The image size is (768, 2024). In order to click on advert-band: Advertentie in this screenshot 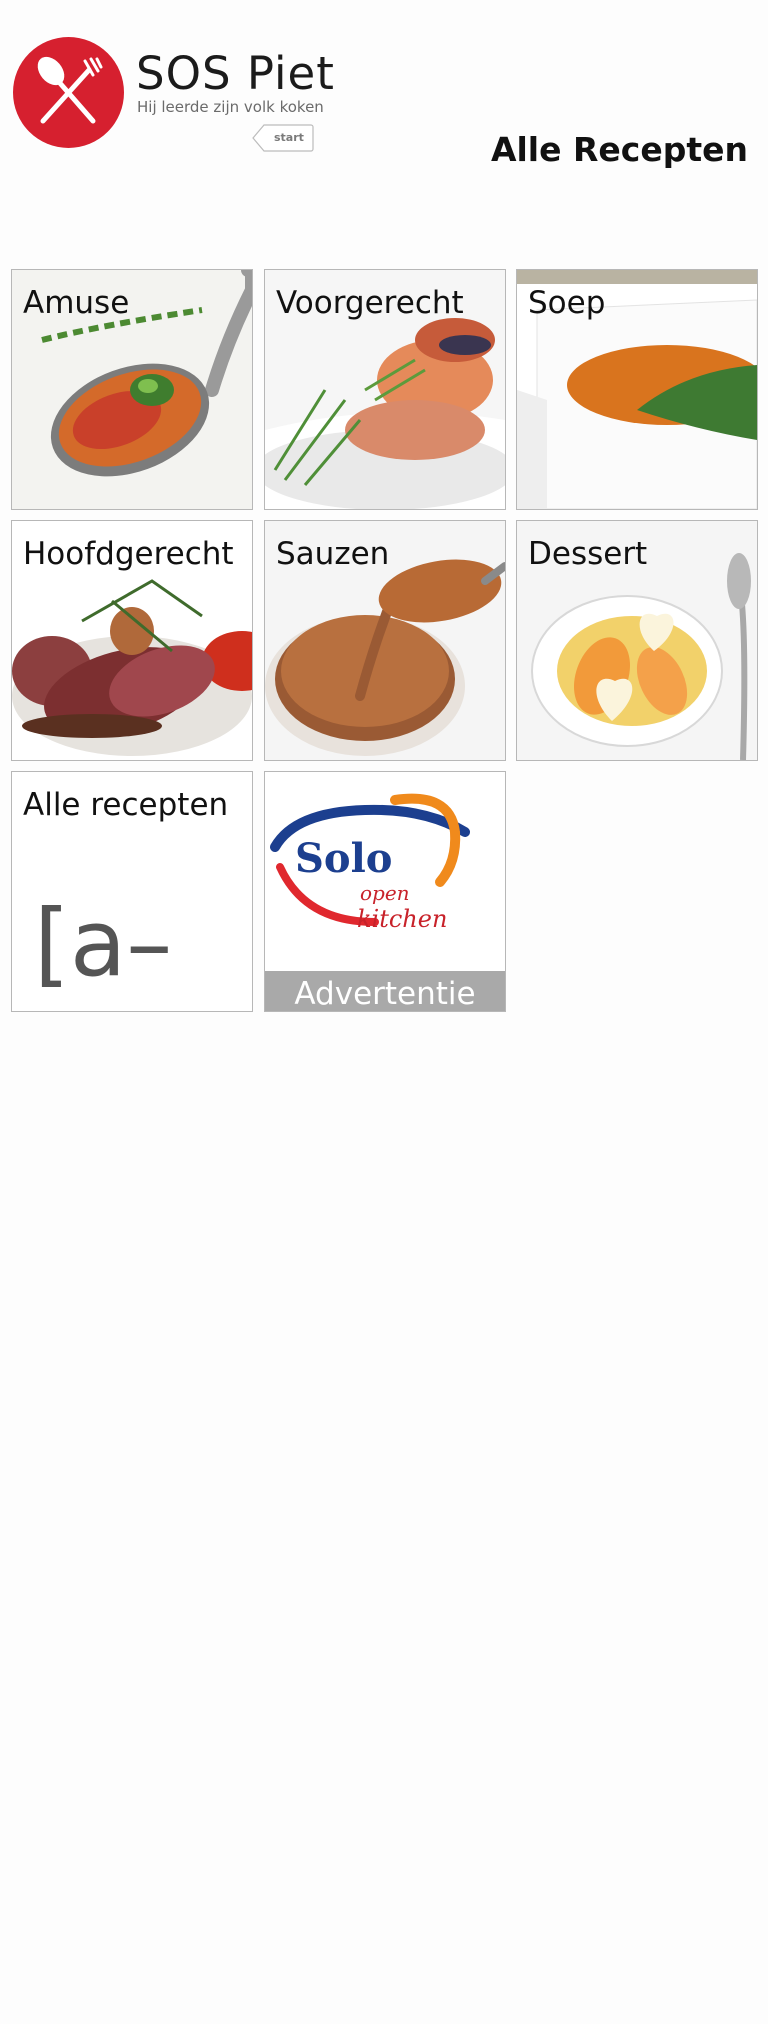, I will do `click(385, 991)`.